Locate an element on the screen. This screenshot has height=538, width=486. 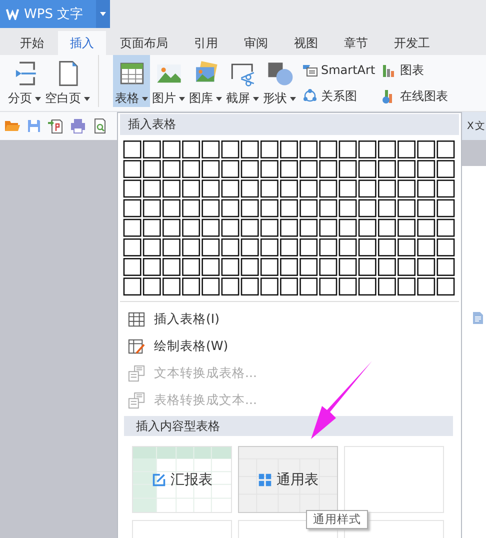
cycle-diagram-icon is located at coordinates (310, 96).